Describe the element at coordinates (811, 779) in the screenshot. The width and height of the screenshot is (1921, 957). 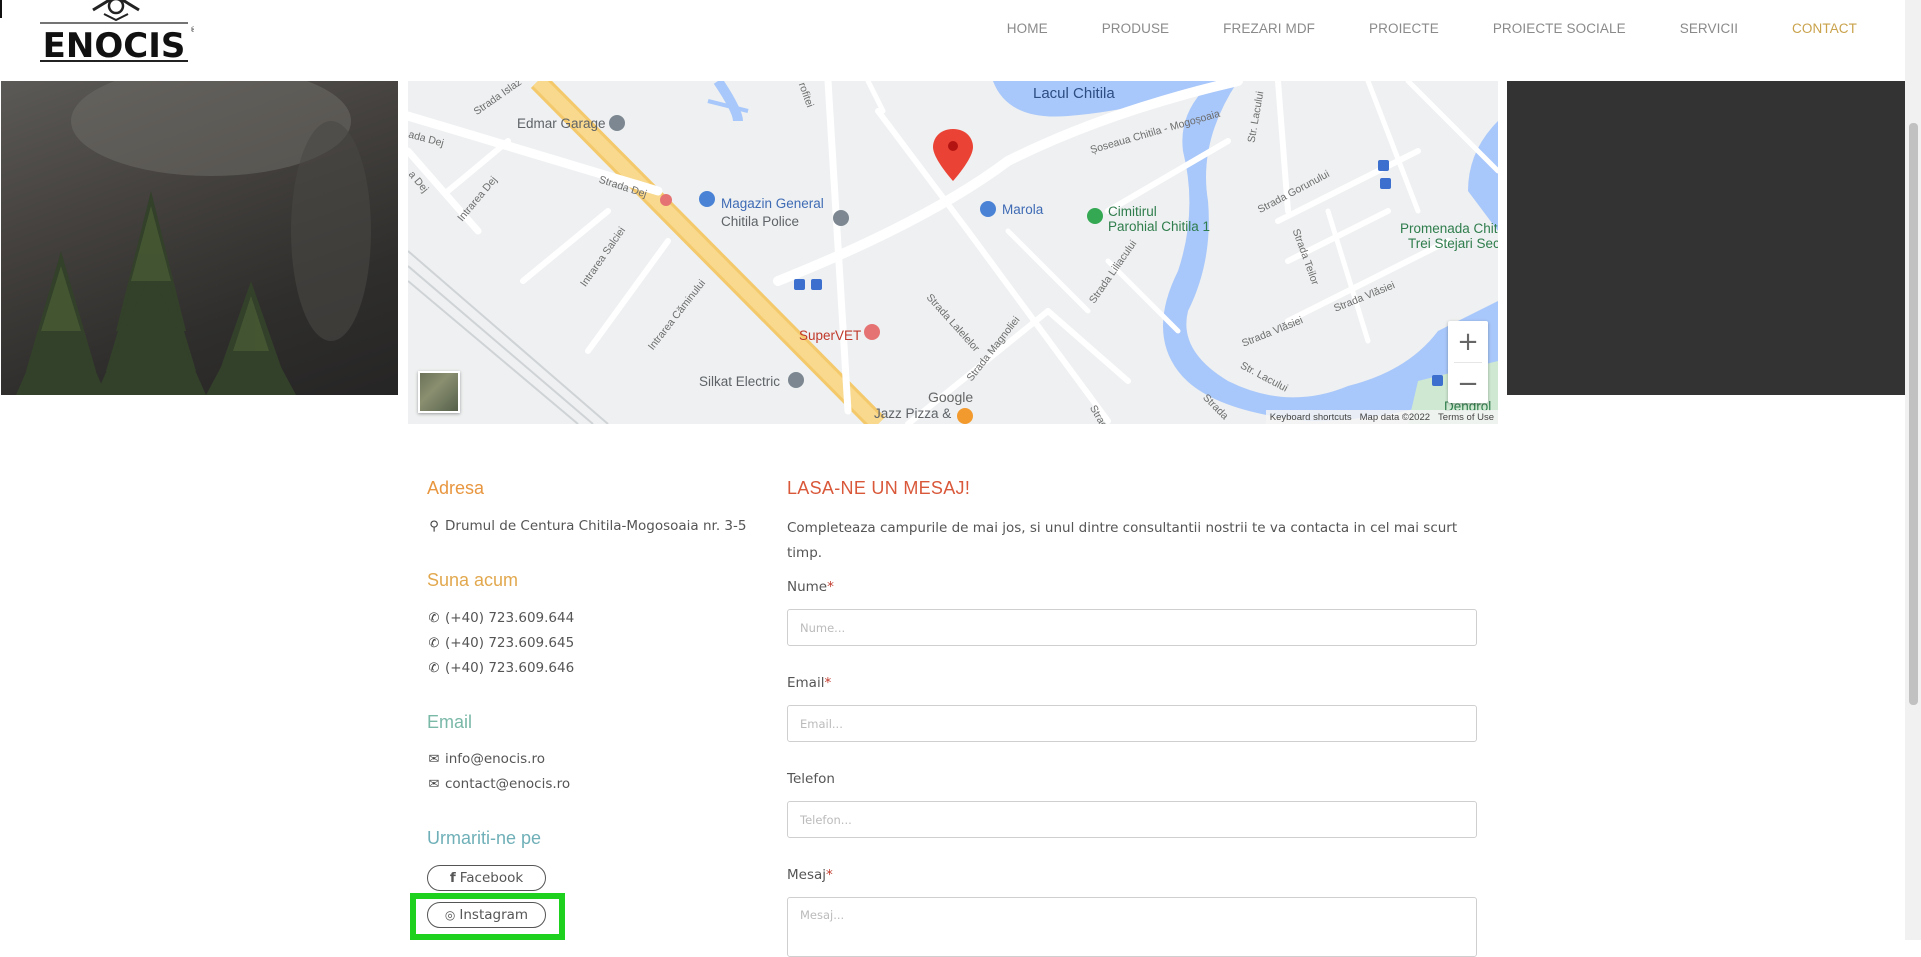
I see `phone-label: Telefon` at that location.